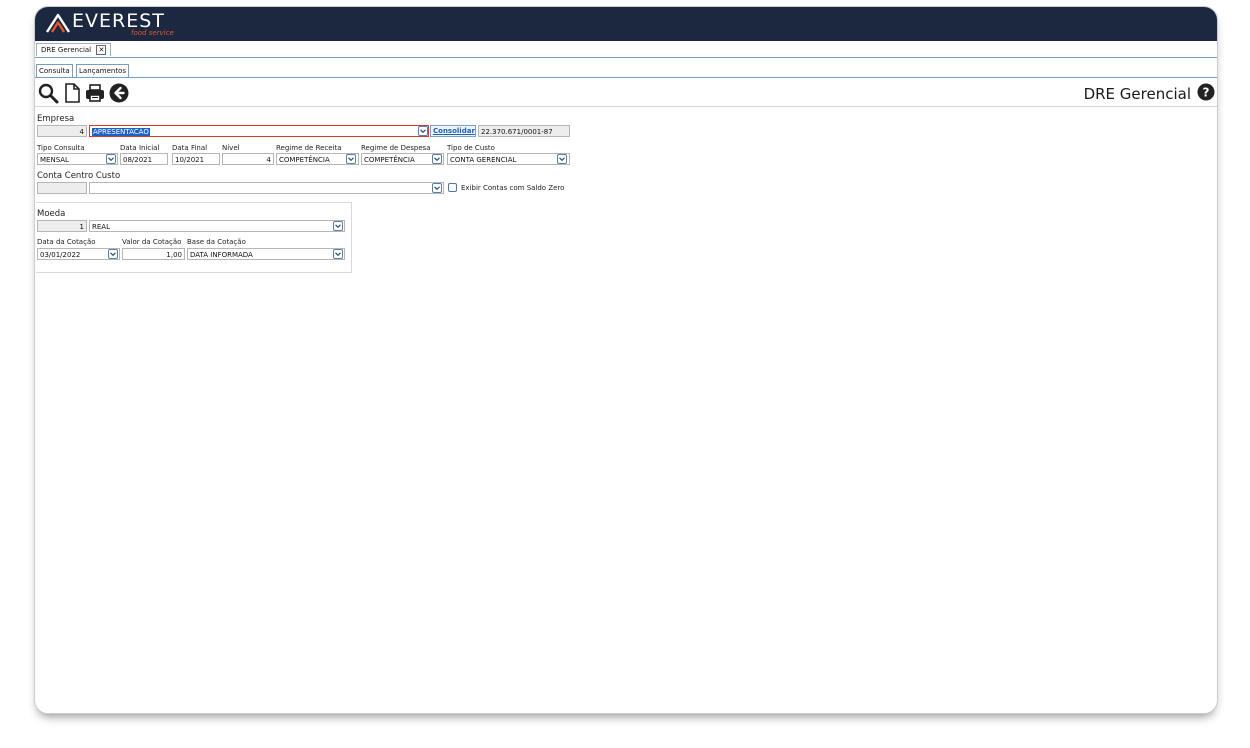 This screenshot has width=1250, height=748. What do you see at coordinates (513, 188) in the screenshot?
I see `saldo-zero-label: Exibir Contas com Saldo Zero` at bounding box center [513, 188].